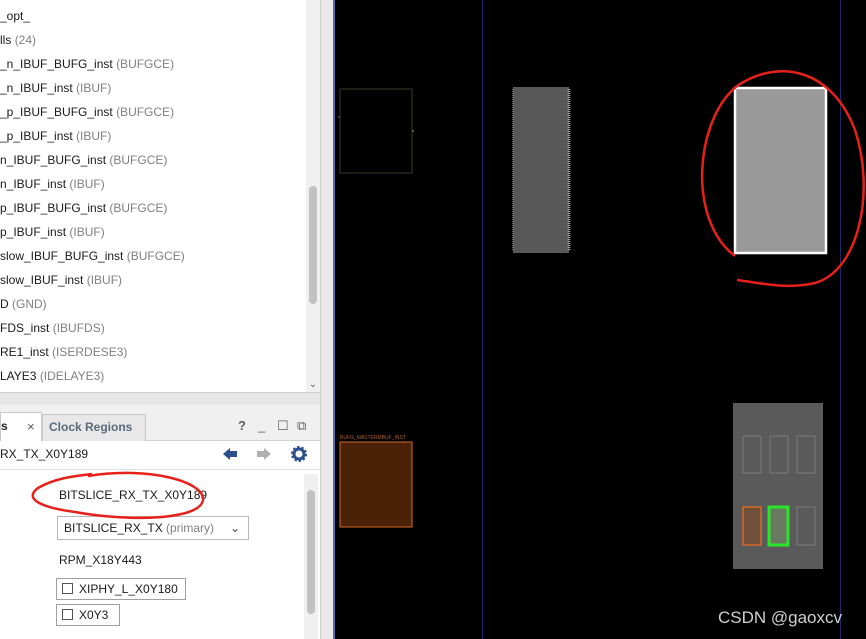 This screenshot has height=639, width=866. Describe the element at coordinates (94, 615) in the screenshot. I see `clock-region-link-label: X0Y3` at that location.